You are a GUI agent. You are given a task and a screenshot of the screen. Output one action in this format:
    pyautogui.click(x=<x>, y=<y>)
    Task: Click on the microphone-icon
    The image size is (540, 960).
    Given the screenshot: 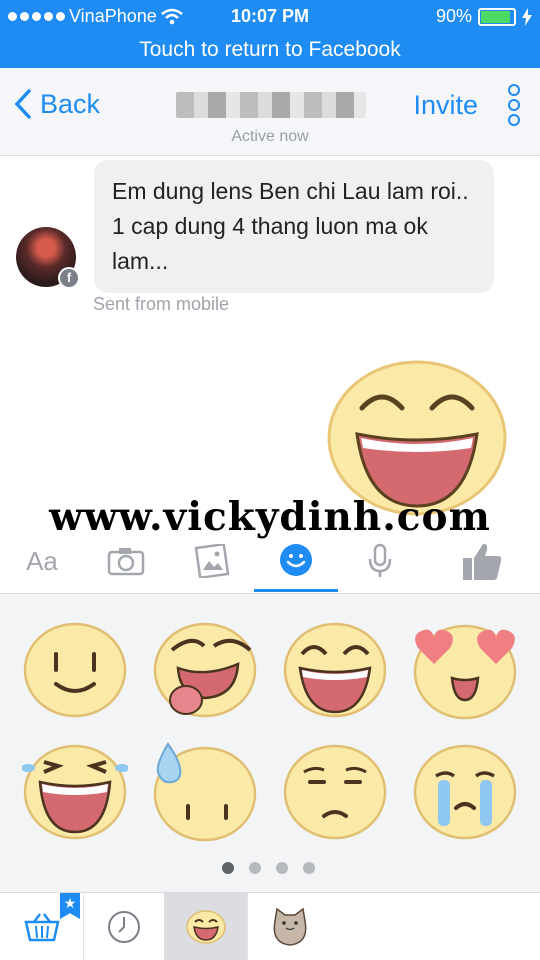 What is the action you would take?
    pyautogui.click(x=380, y=561)
    